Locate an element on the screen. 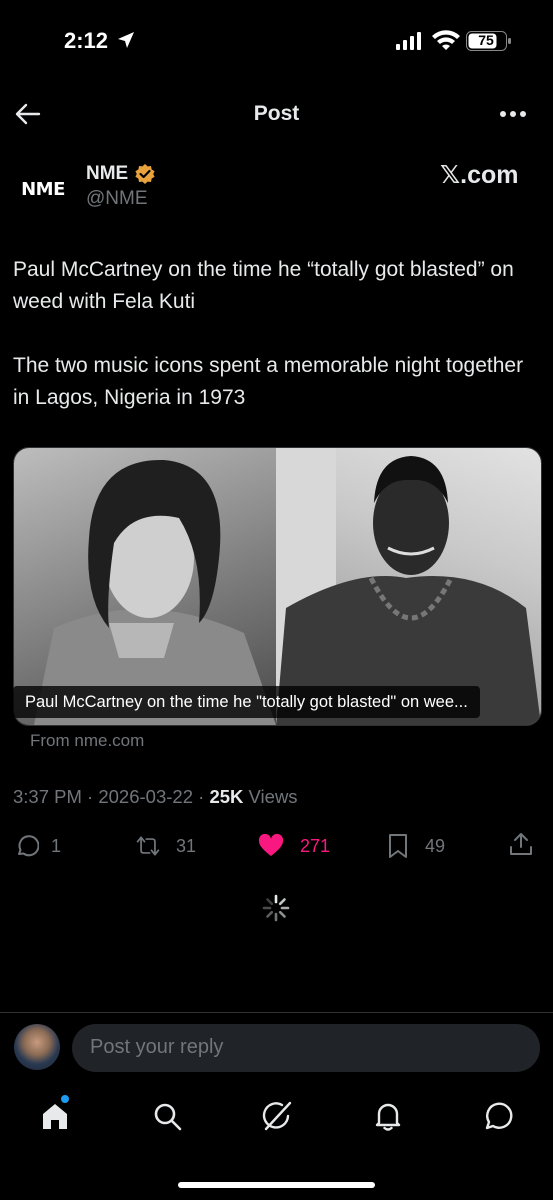  source-logo: 𝕏.com is located at coordinates (479, 175).